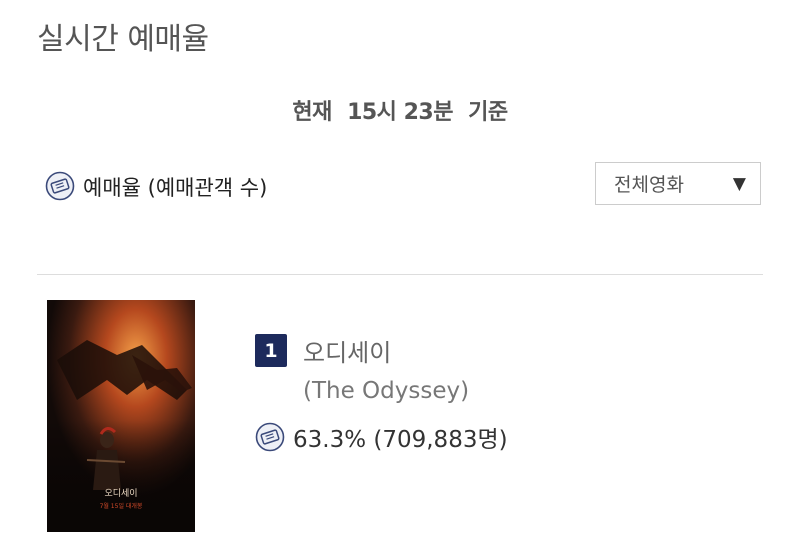 The image size is (800, 550). What do you see at coordinates (175, 188) in the screenshot?
I see `metric-label-text: 예매율 (예매관객 수)` at bounding box center [175, 188].